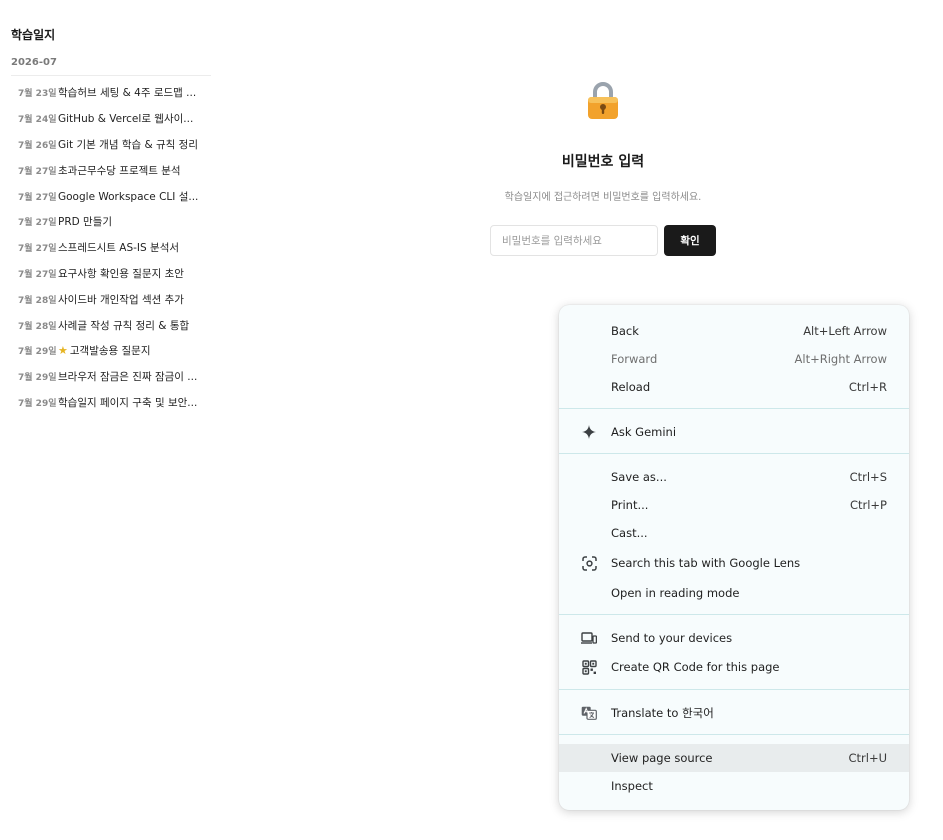 The width and height of the screenshot is (943, 840). Describe the element at coordinates (734, 432) in the screenshot. I see `menu-item-ask-gemini: Ask Gemini` at that location.